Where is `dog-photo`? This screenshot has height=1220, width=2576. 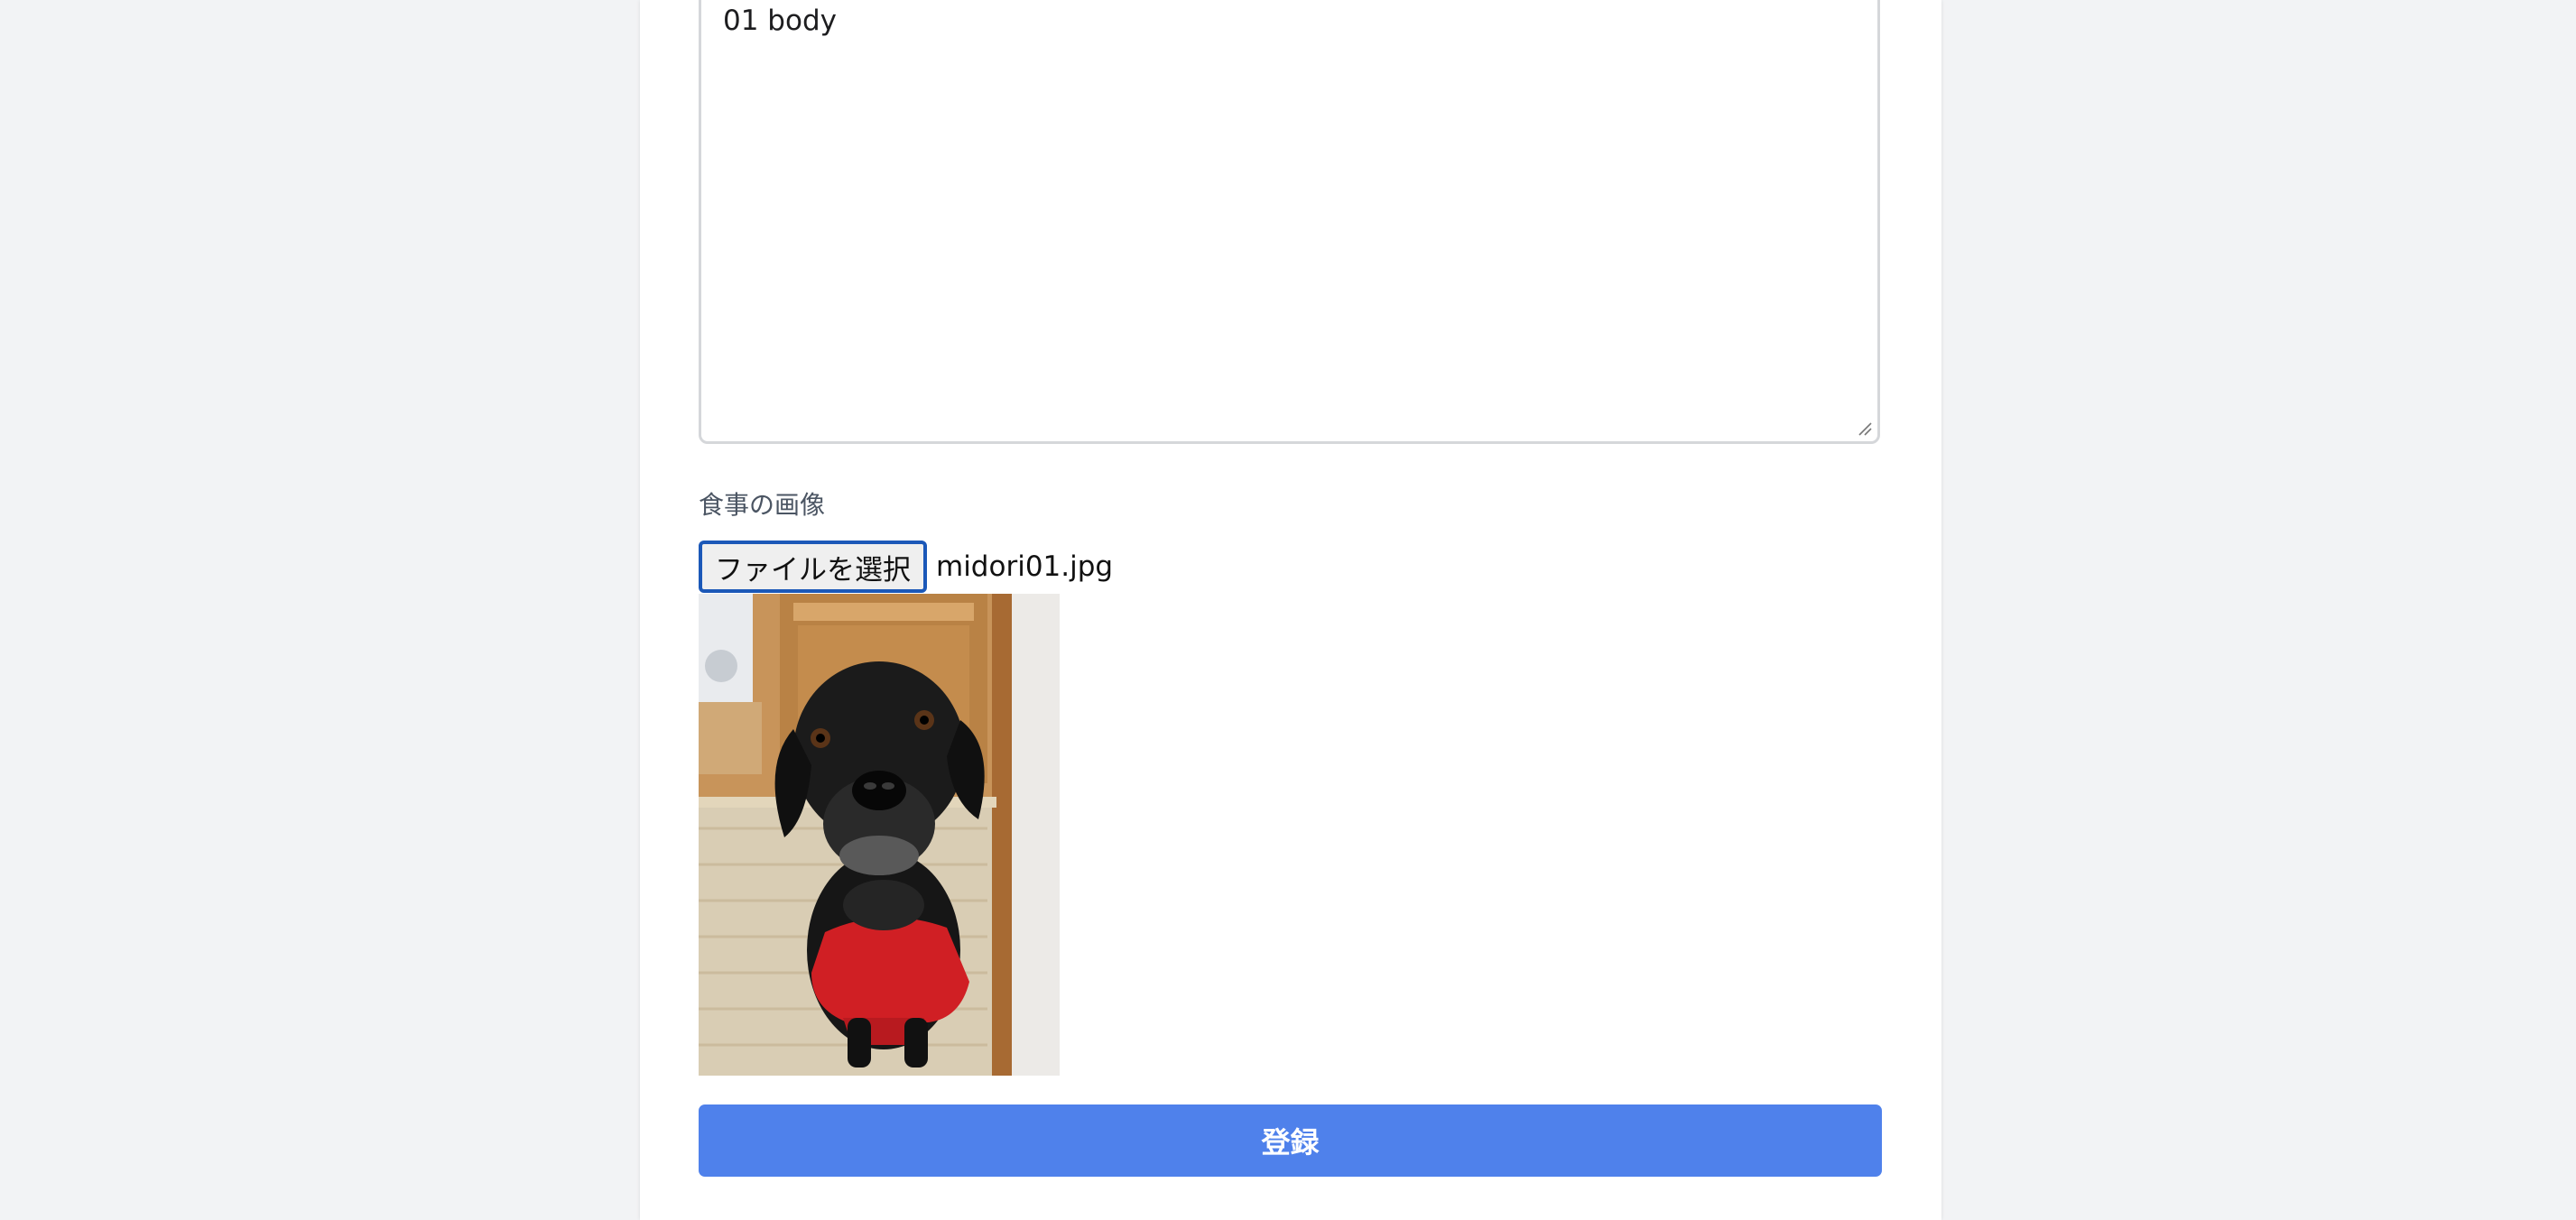
dog-photo is located at coordinates (879, 835).